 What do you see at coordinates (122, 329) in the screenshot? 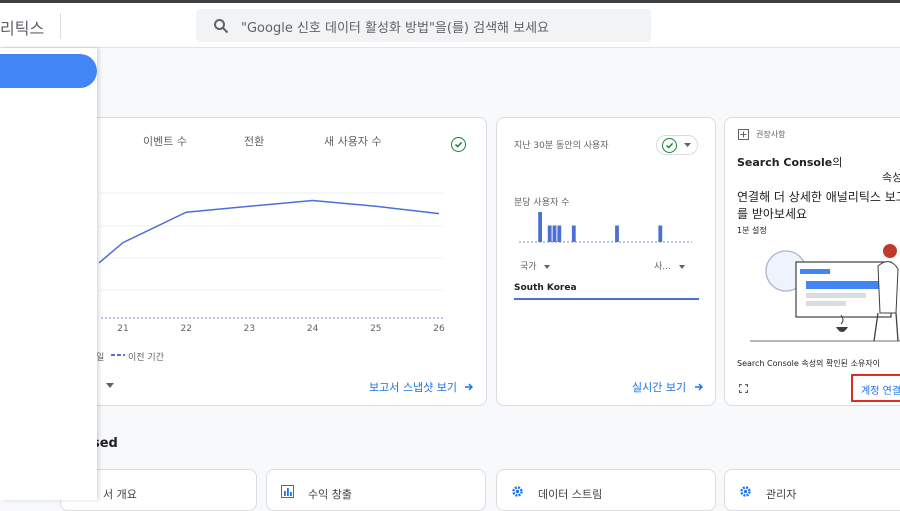
I see `x-tick-label: 21` at bounding box center [122, 329].